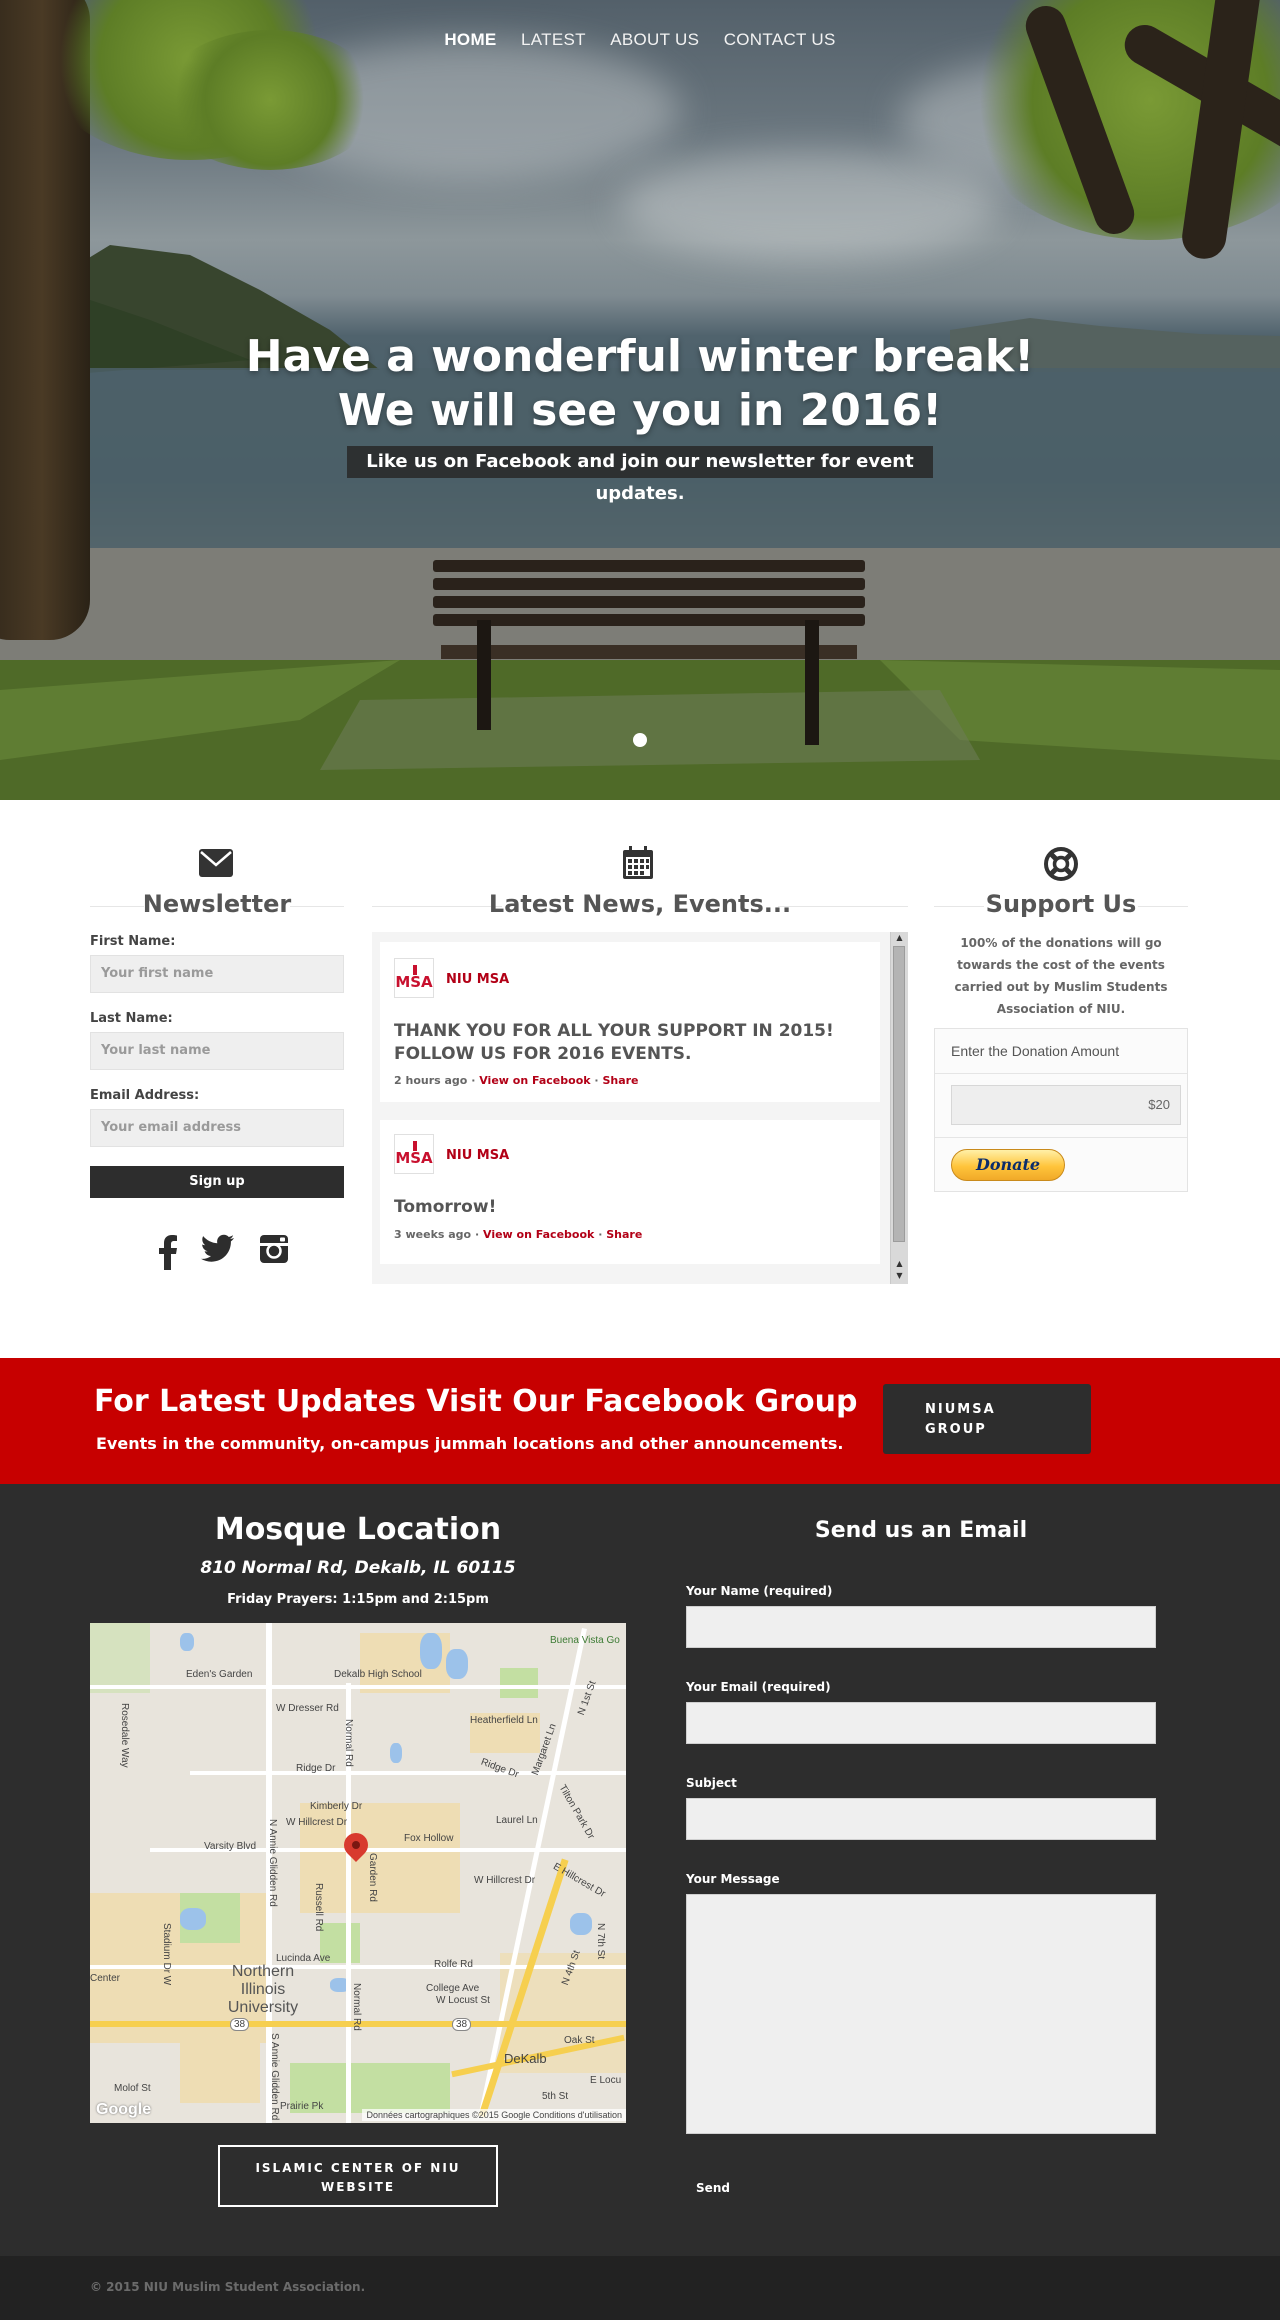  I want to click on nav-contact-us: CONTACT US, so click(780, 40).